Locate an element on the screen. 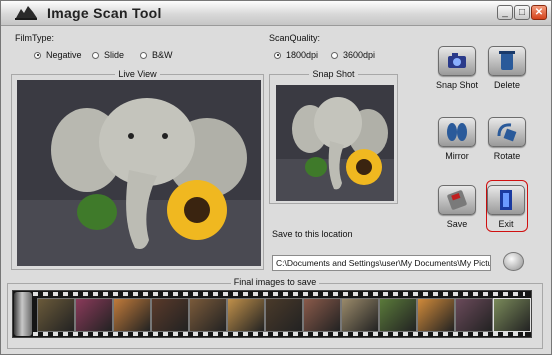  maximize-button: □ is located at coordinates (522, 12).